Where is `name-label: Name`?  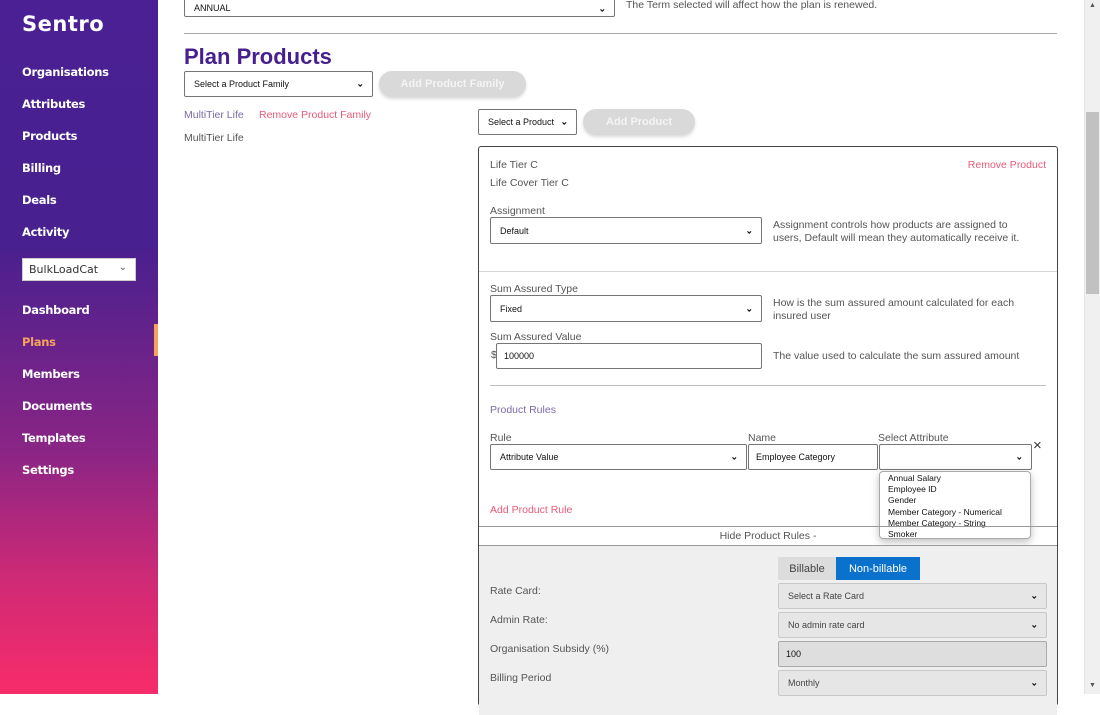 name-label: Name is located at coordinates (762, 438).